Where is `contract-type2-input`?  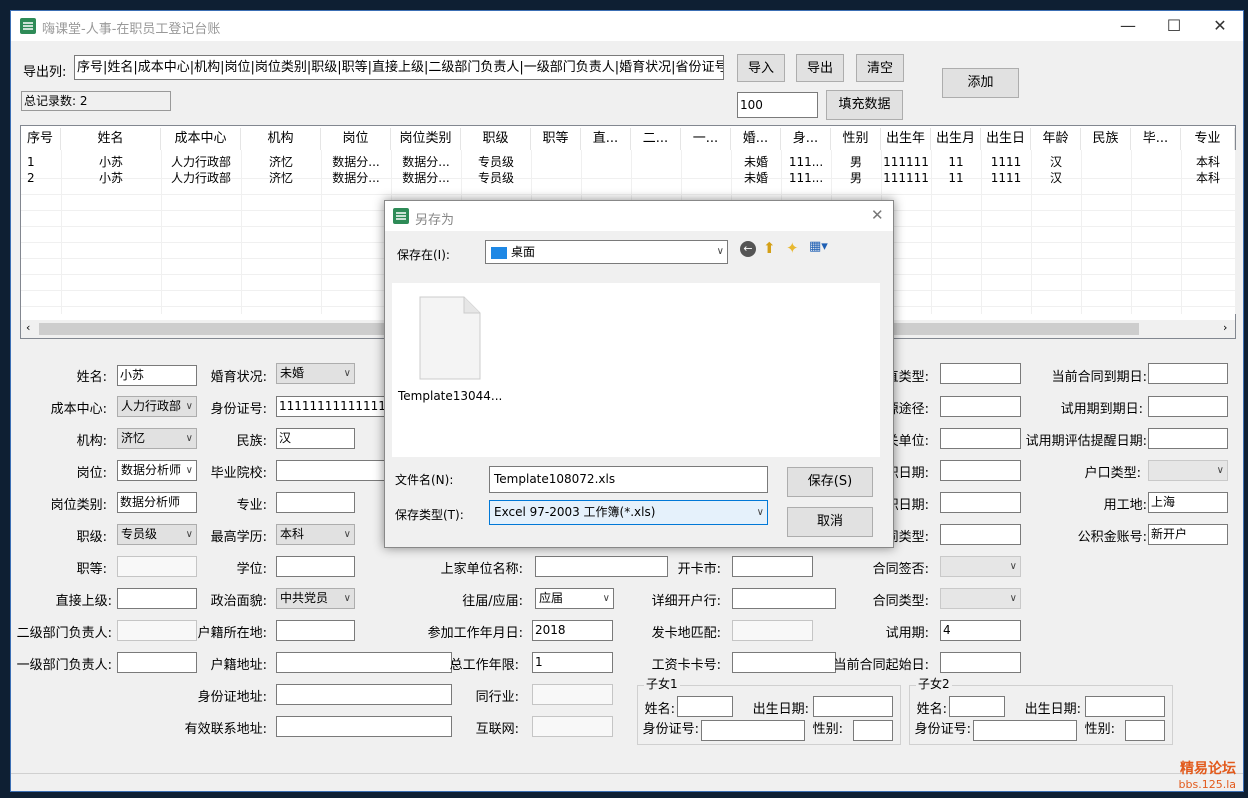
contract-type2-input is located at coordinates (980, 534).